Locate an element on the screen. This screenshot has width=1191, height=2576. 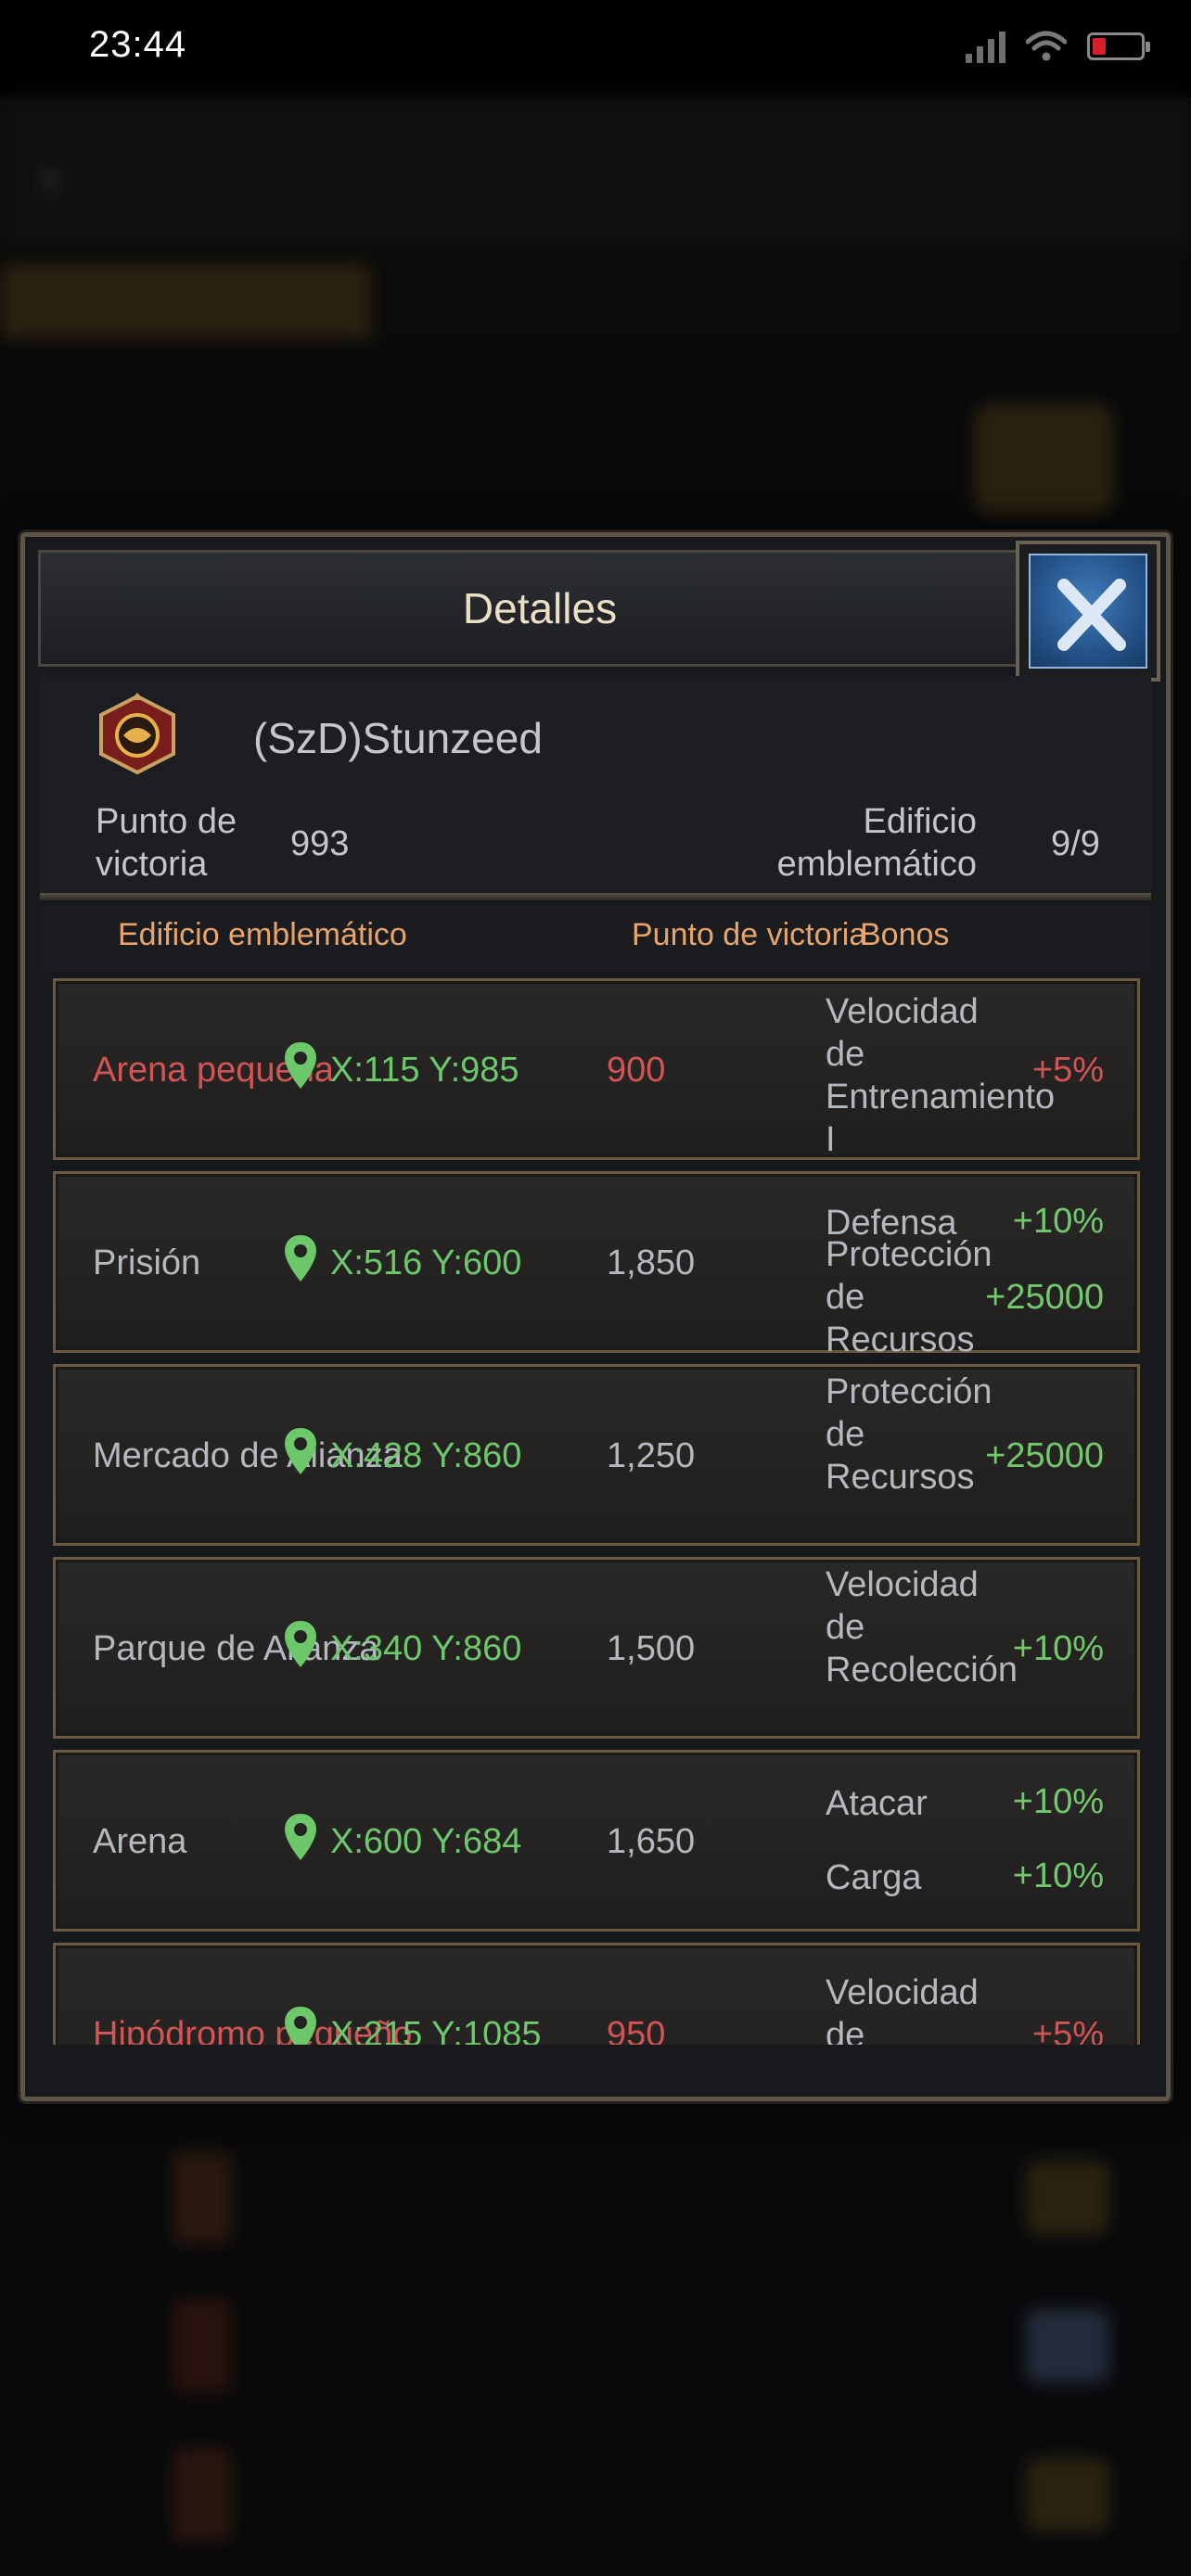
battery-icon is located at coordinates (1118, 46).